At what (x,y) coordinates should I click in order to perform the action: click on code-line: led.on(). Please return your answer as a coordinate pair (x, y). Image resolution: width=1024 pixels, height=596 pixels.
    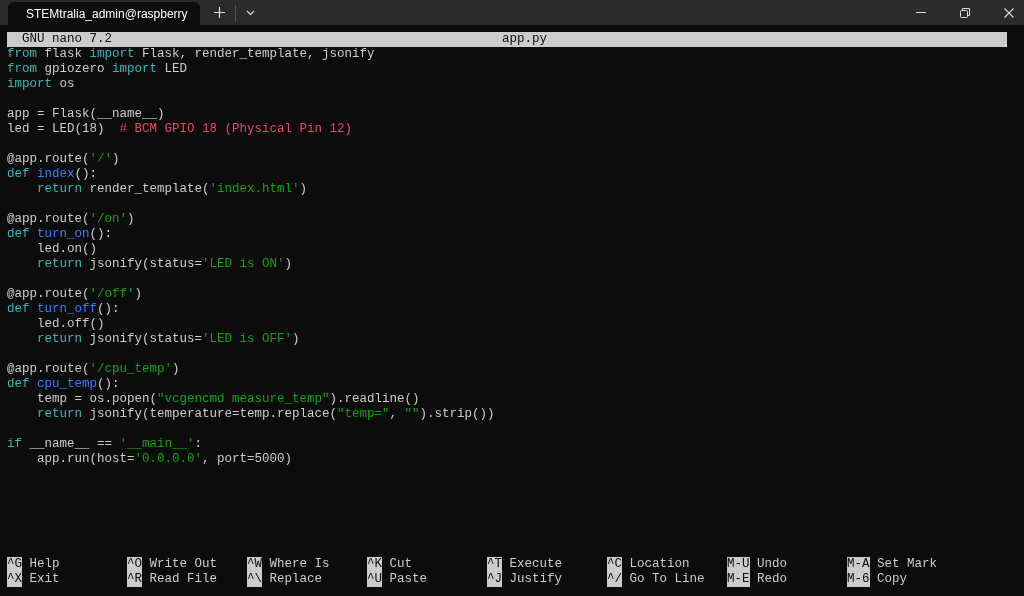
    Looking at the image, I should click on (66, 249).